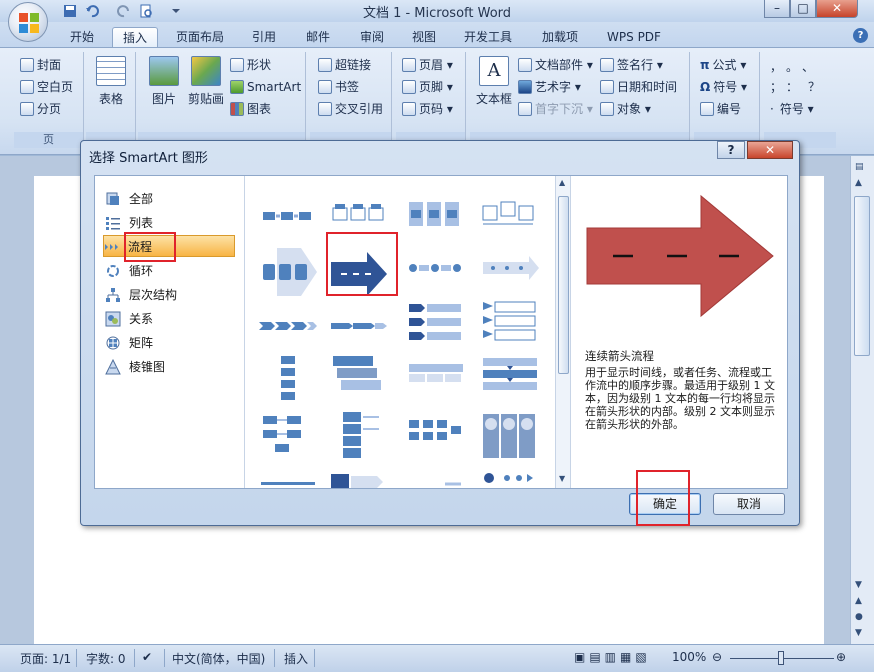 This screenshot has height=672, width=874. What do you see at coordinates (858, 585) in the screenshot?
I see `scroll-down-icon: ▼` at bounding box center [858, 585].